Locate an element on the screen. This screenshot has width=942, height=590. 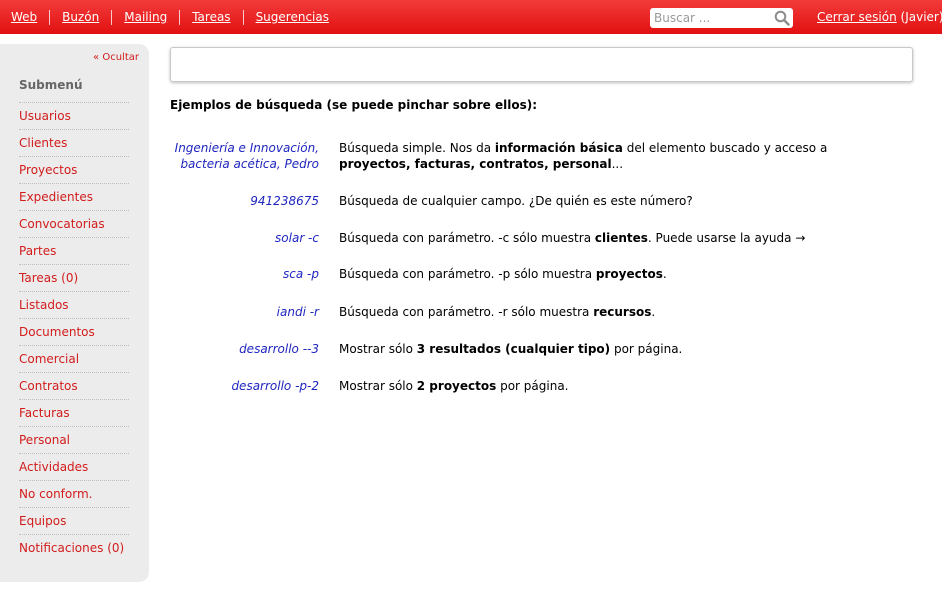
submenu-title: Submenú is located at coordinates (51, 85).